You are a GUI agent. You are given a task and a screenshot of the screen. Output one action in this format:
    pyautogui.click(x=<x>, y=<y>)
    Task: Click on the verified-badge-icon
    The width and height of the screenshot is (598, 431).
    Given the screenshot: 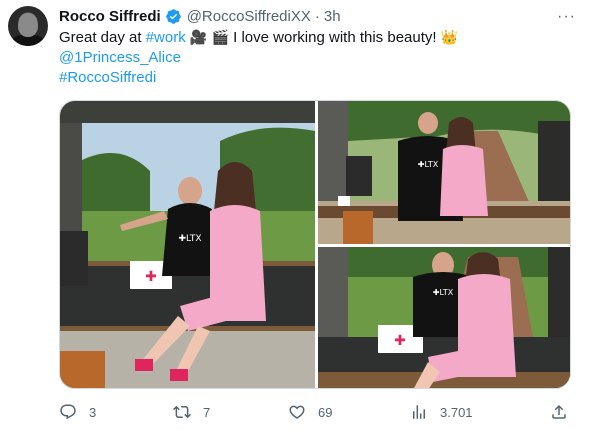 What is the action you would take?
    pyautogui.click(x=173, y=16)
    